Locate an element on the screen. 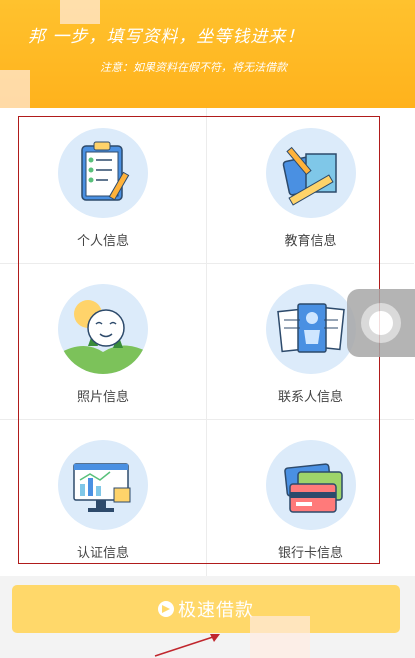  grid-item-education-info: 教育信息 is located at coordinates (310, 186).